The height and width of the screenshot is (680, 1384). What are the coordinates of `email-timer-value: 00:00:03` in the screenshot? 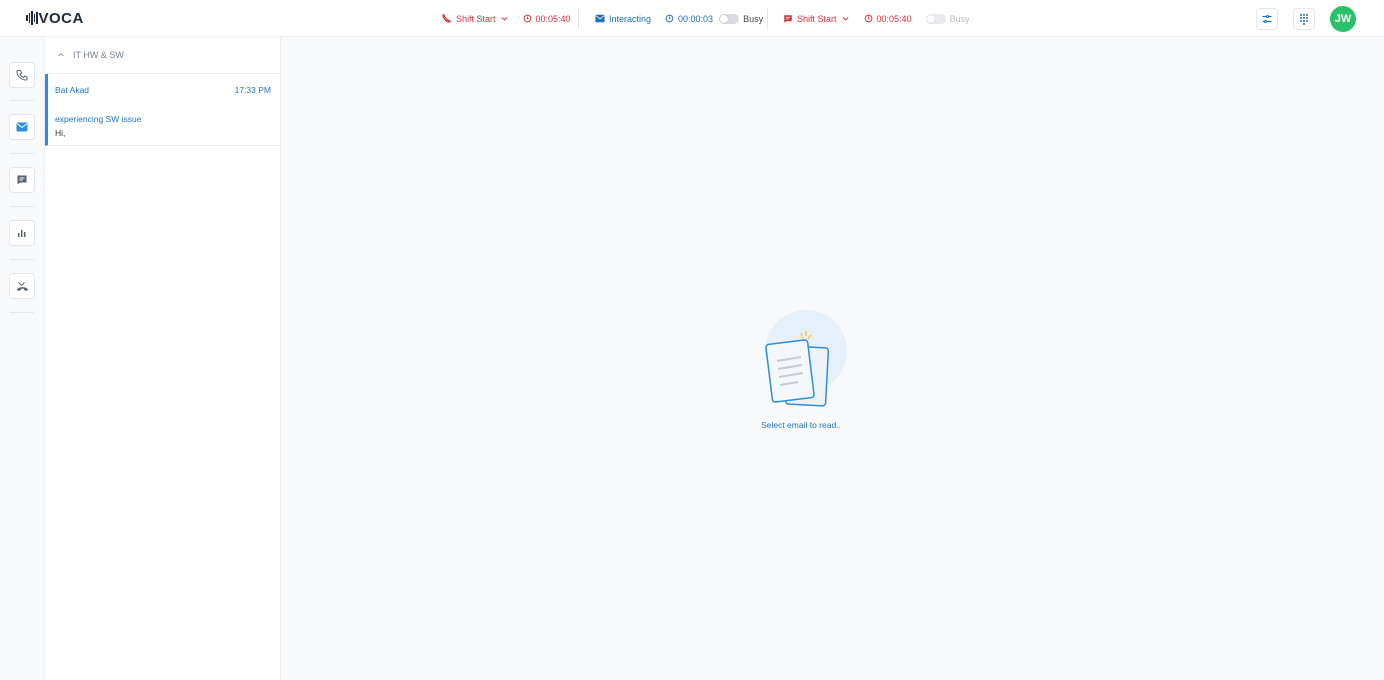 It's located at (696, 18).